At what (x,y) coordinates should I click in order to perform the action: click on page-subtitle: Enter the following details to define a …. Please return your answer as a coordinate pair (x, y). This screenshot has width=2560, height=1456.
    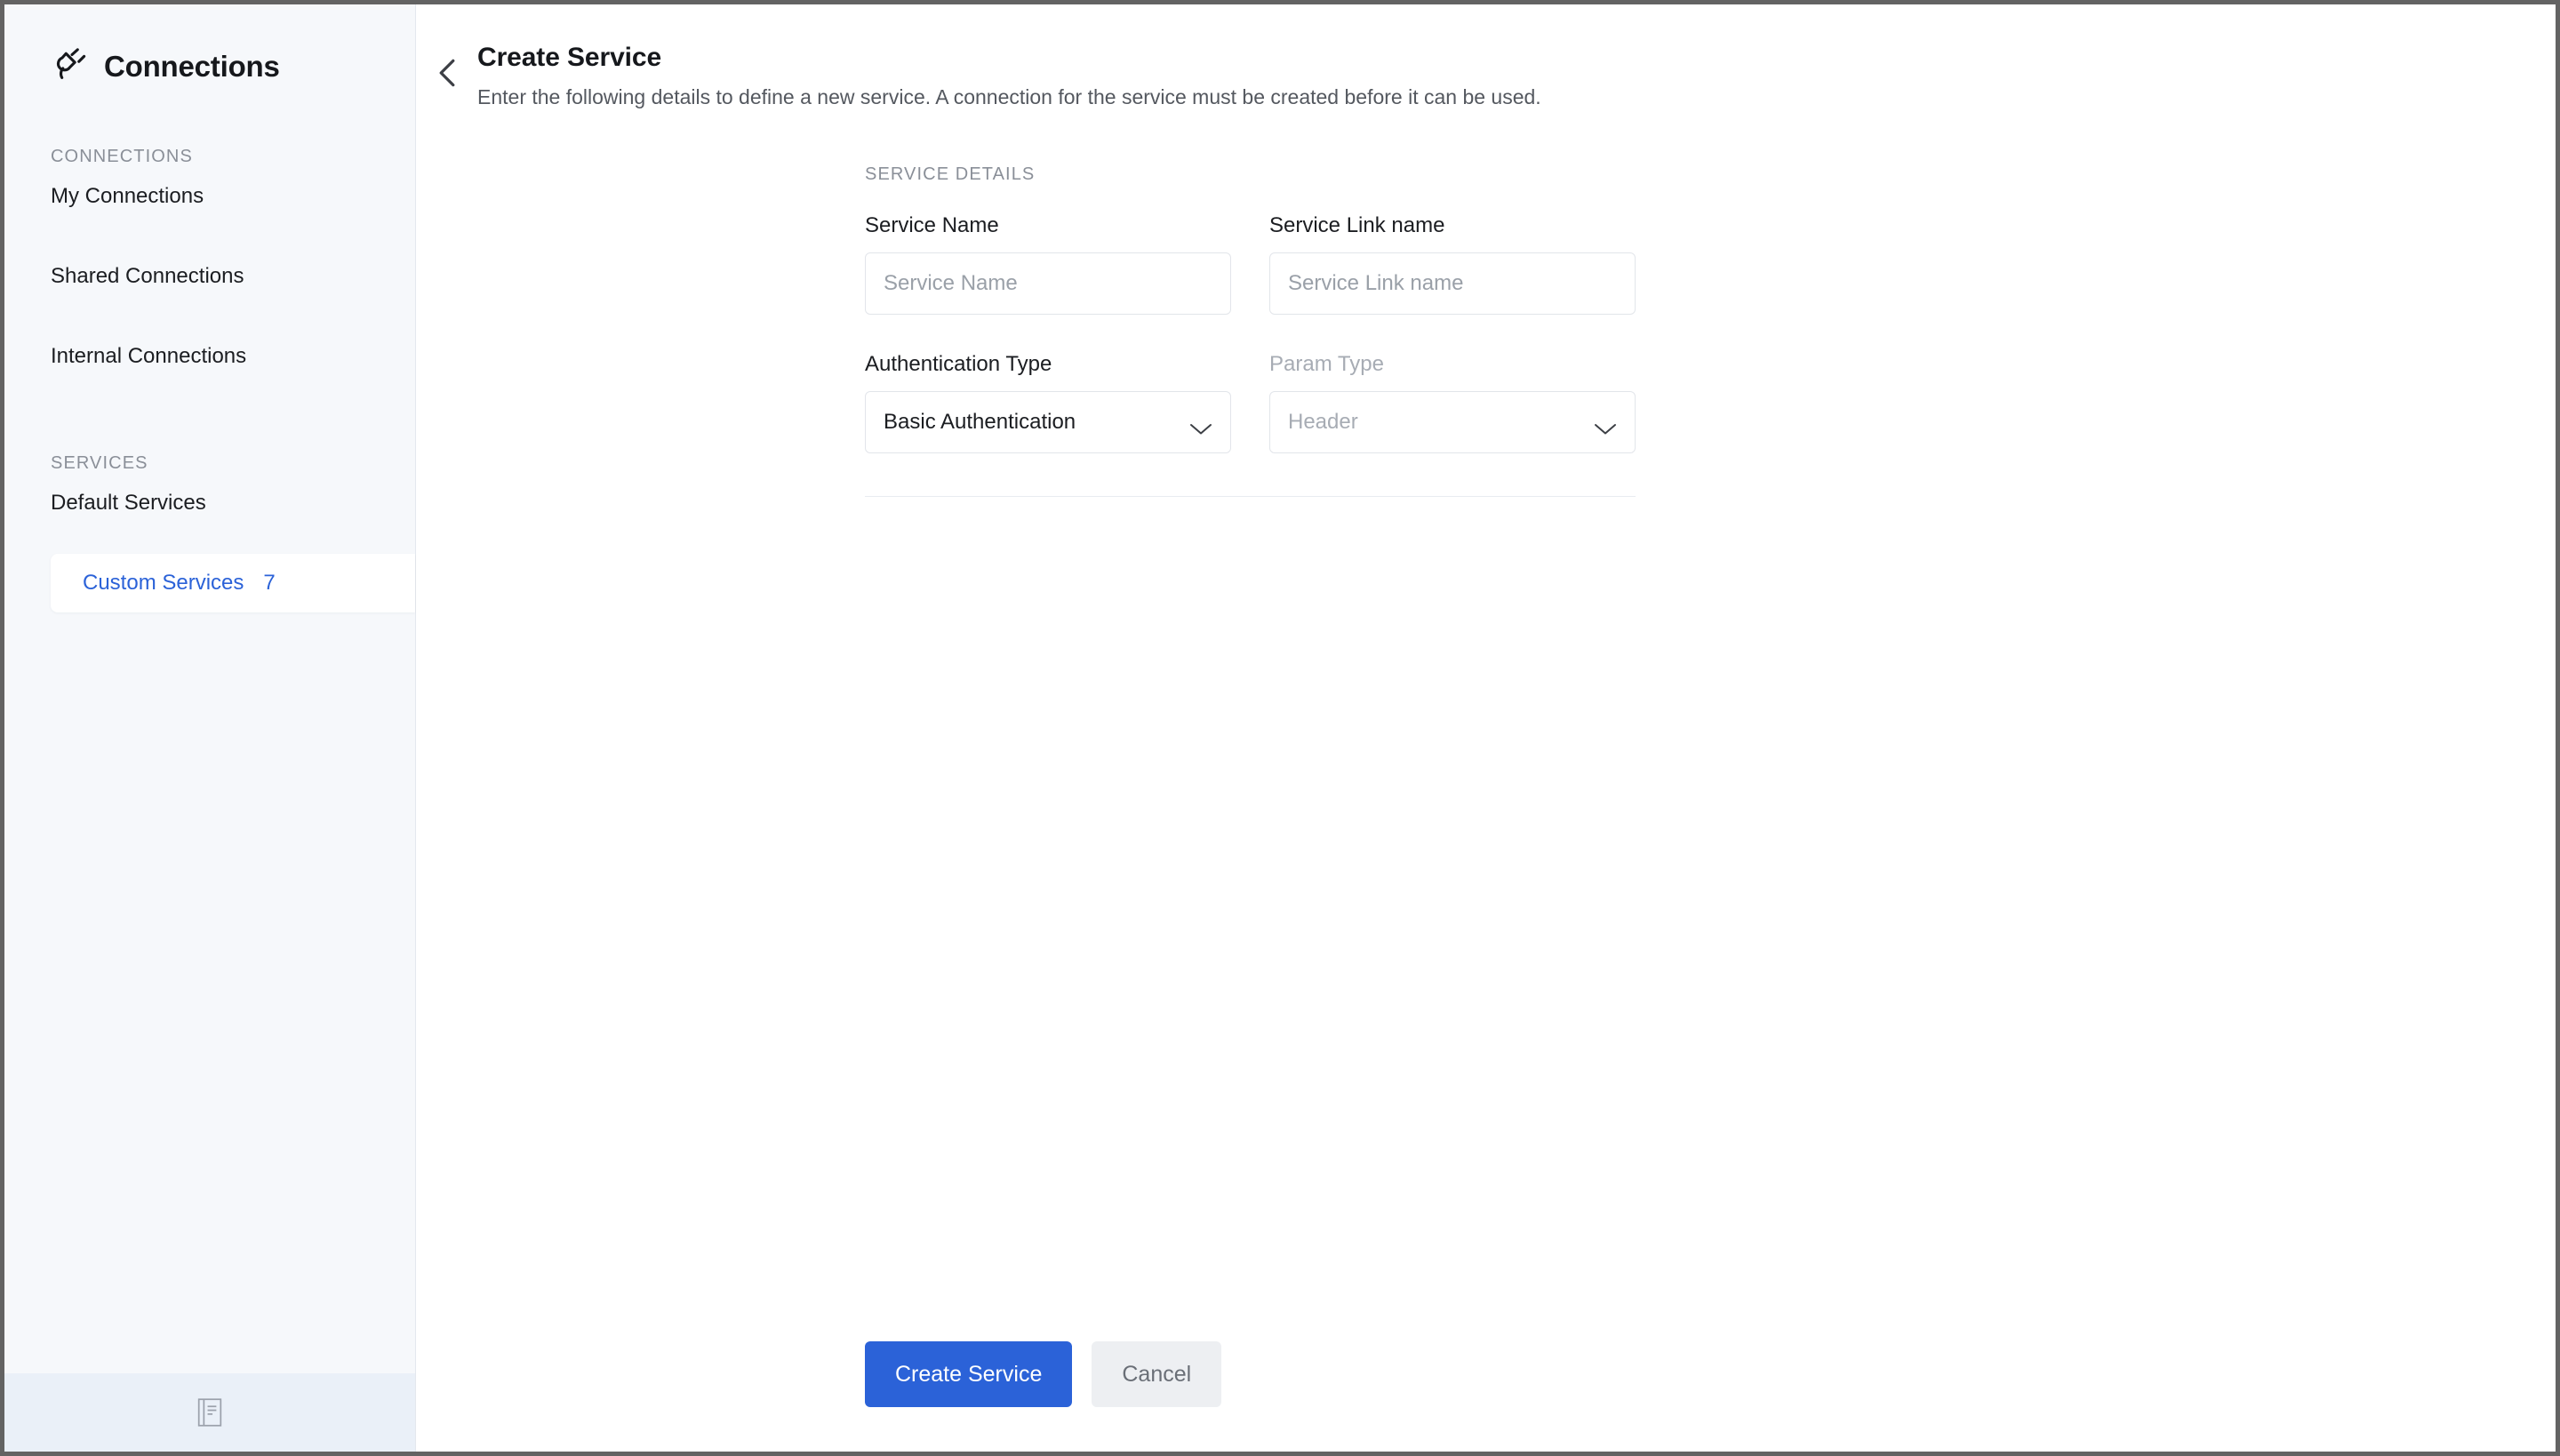
    Looking at the image, I should click on (1009, 96).